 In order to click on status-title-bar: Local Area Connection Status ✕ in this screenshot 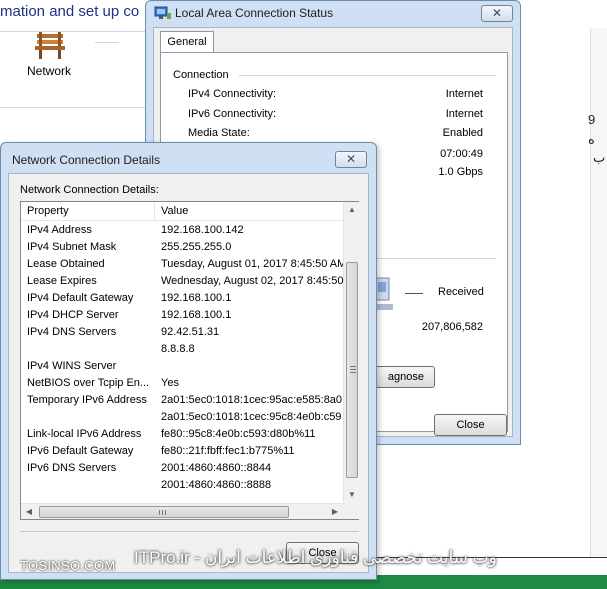, I will do `click(333, 14)`.